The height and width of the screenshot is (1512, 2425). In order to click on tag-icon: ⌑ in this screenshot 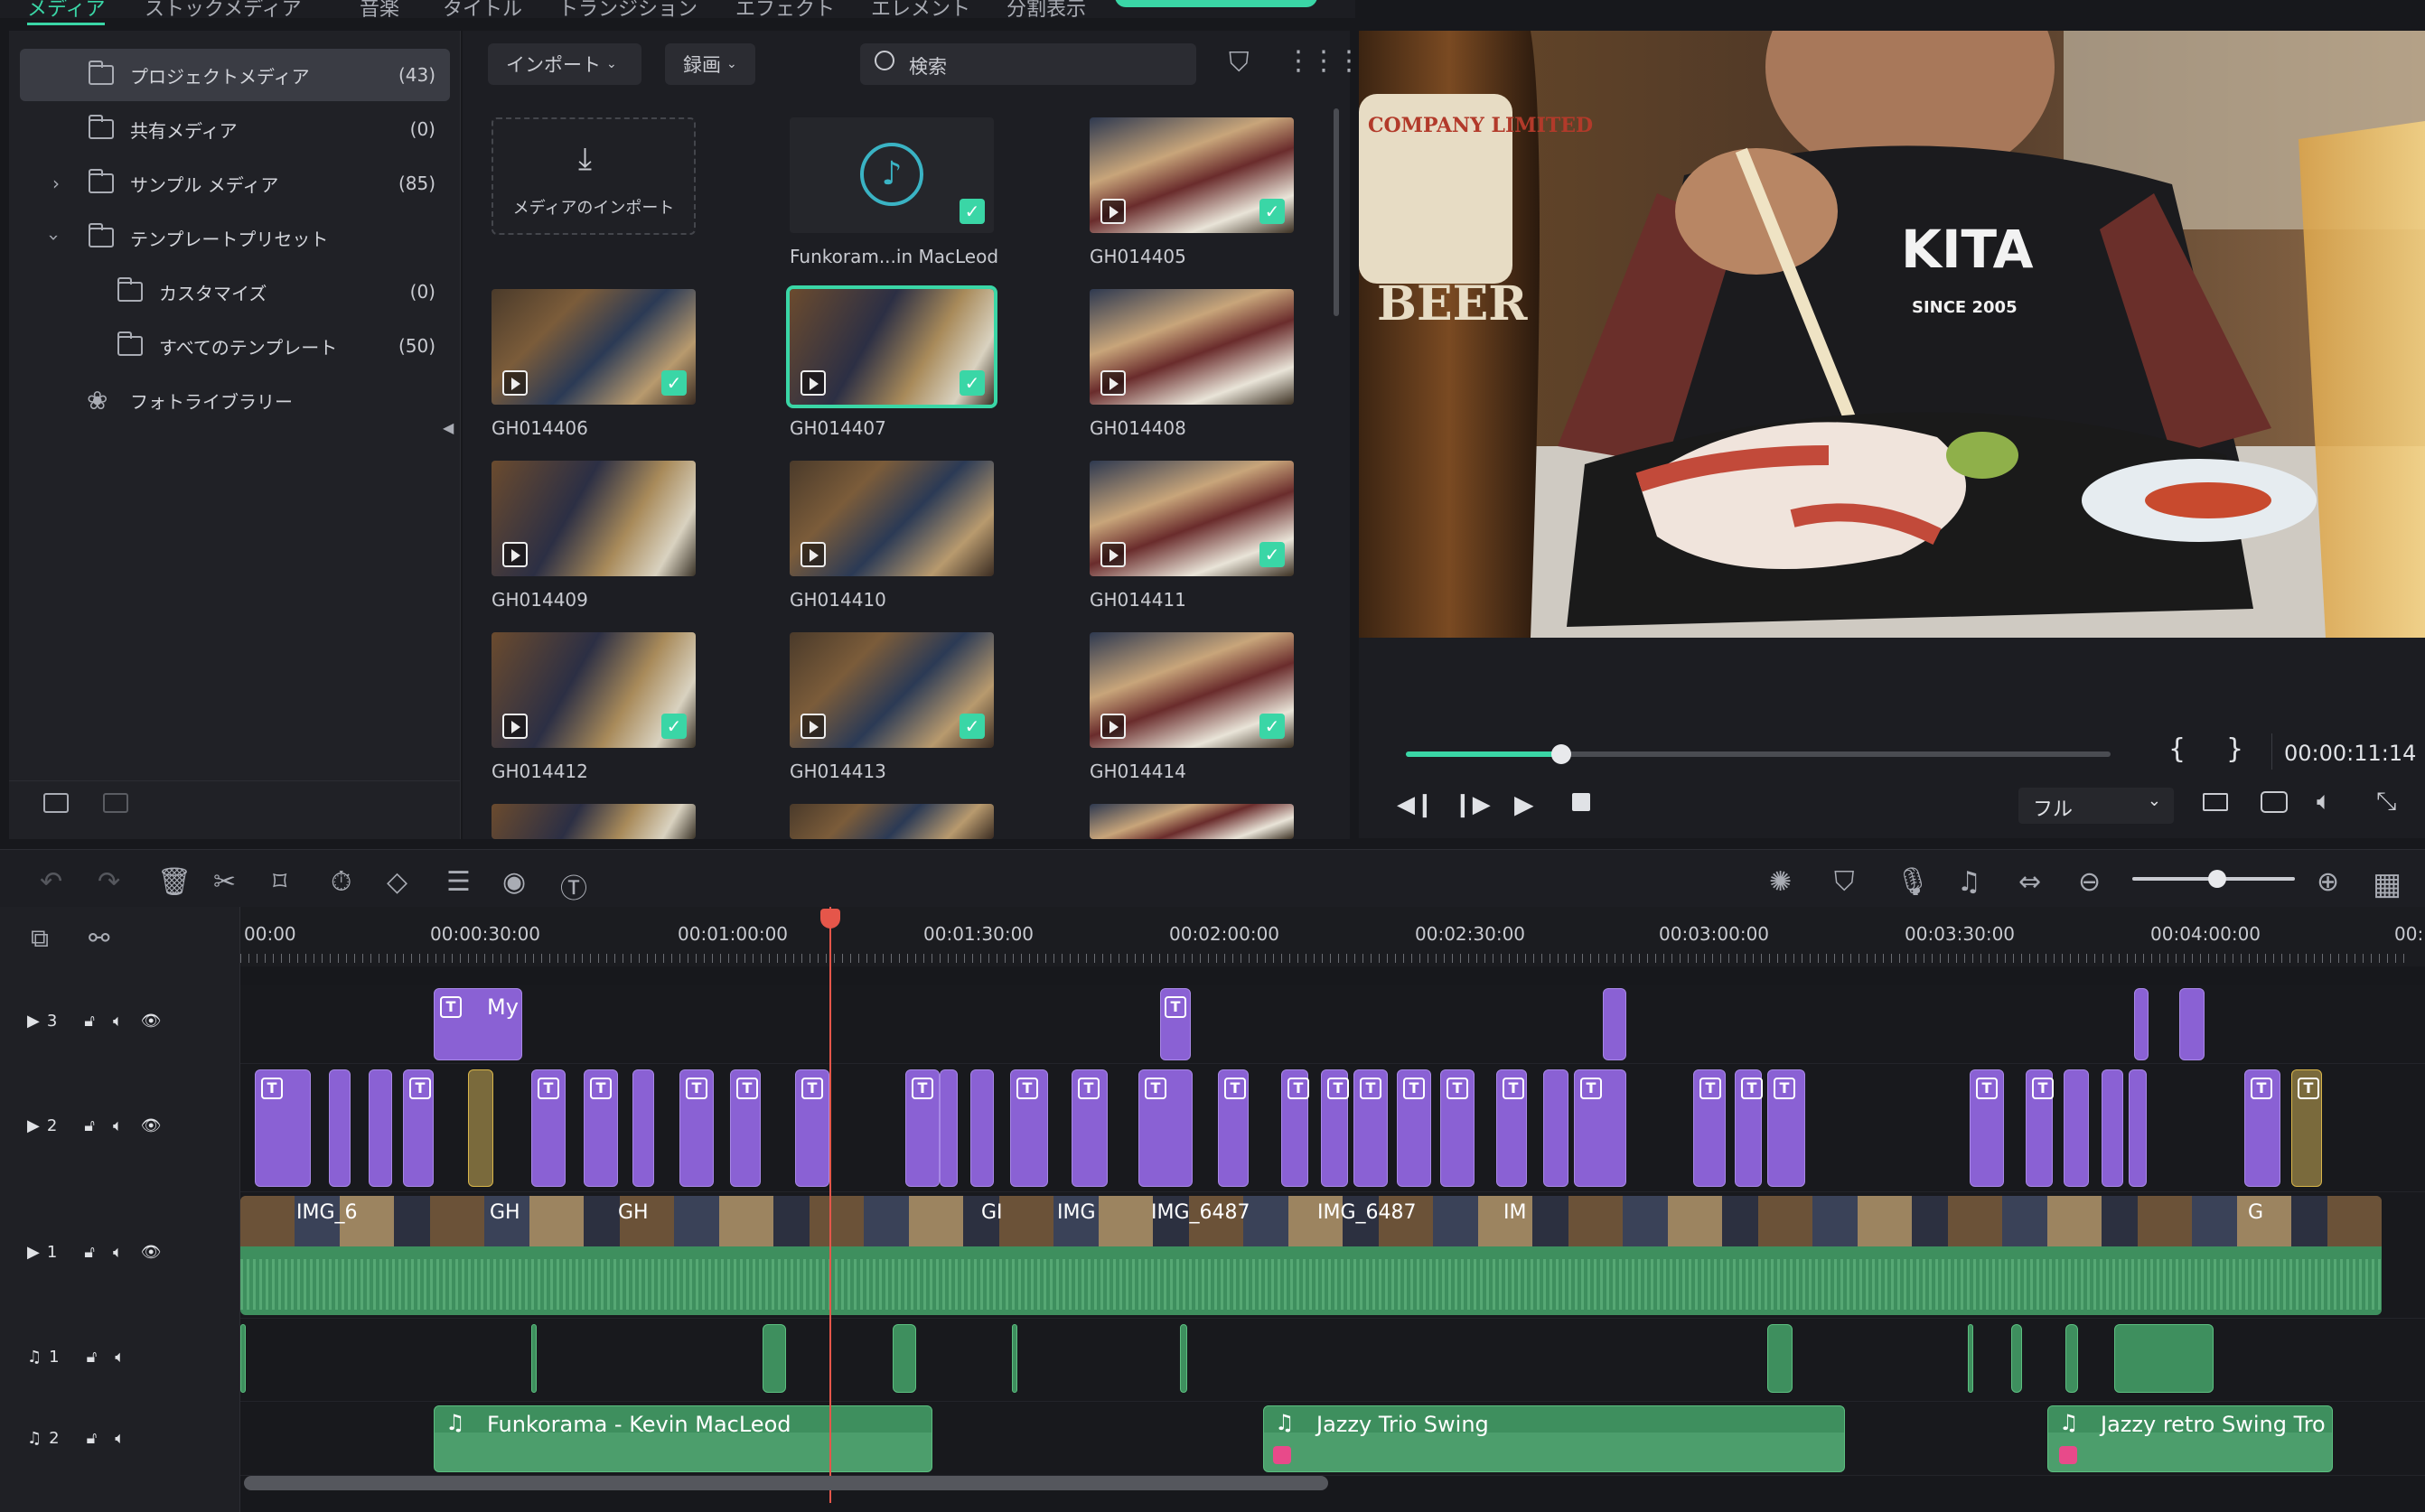, I will do `click(279, 882)`.